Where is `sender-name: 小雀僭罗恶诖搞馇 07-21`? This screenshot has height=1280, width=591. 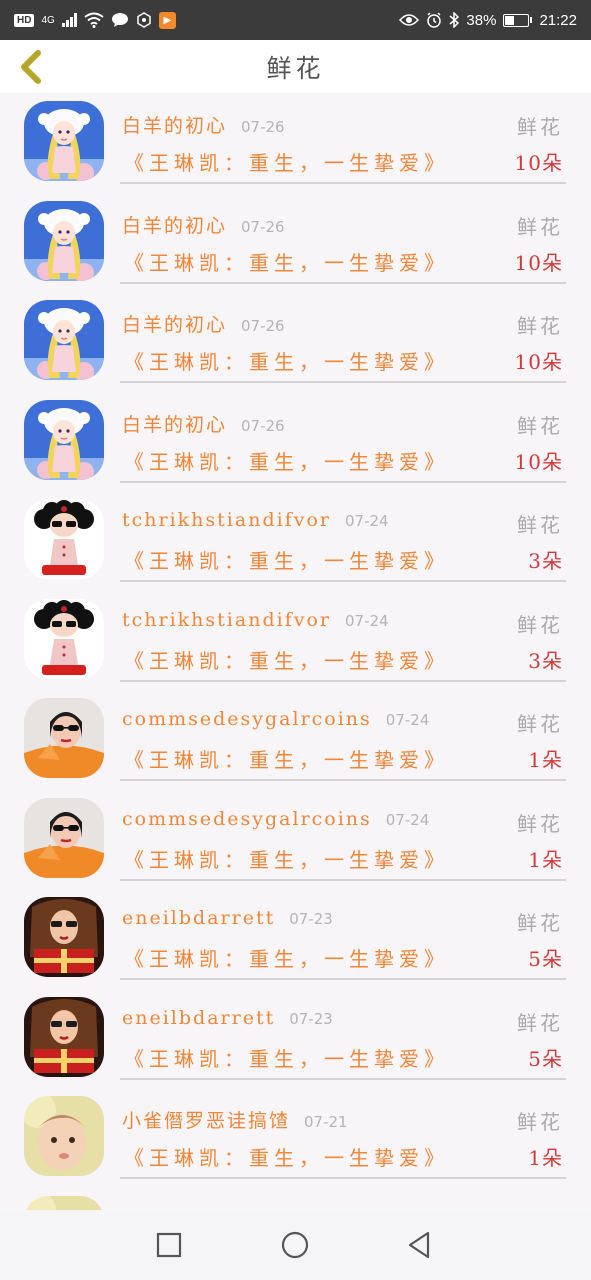 sender-name: 小雀僭罗恶诖搞馇 07-21 is located at coordinates (235, 1119).